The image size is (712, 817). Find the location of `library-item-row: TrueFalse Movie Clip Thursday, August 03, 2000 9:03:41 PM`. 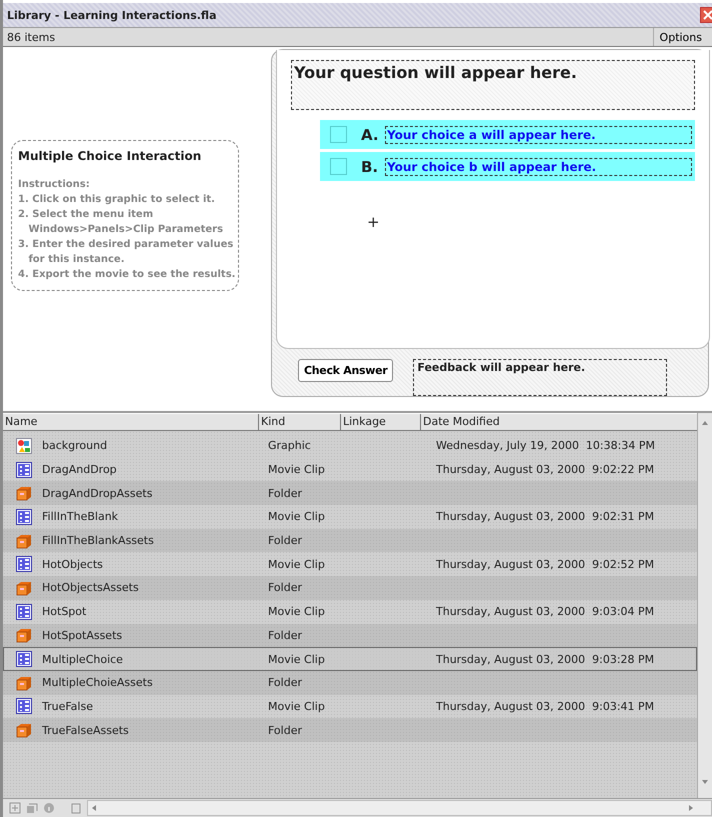

library-item-row: TrueFalse Movie Clip Thursday, August 03, 2000 9:03:41 PM is located at coordinates (350, 706).